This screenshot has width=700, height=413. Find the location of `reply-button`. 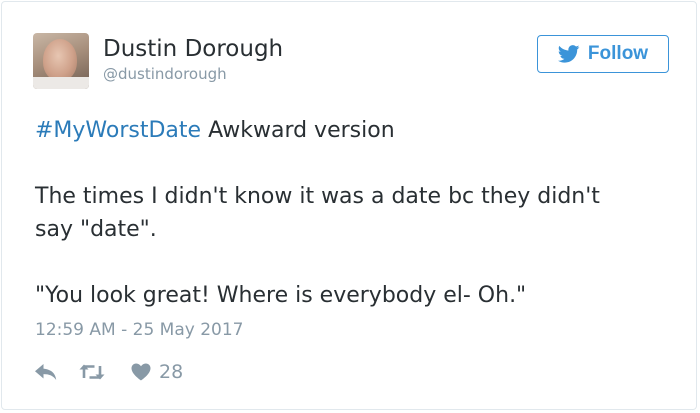

reply-button is located at coordinates (46, 372).